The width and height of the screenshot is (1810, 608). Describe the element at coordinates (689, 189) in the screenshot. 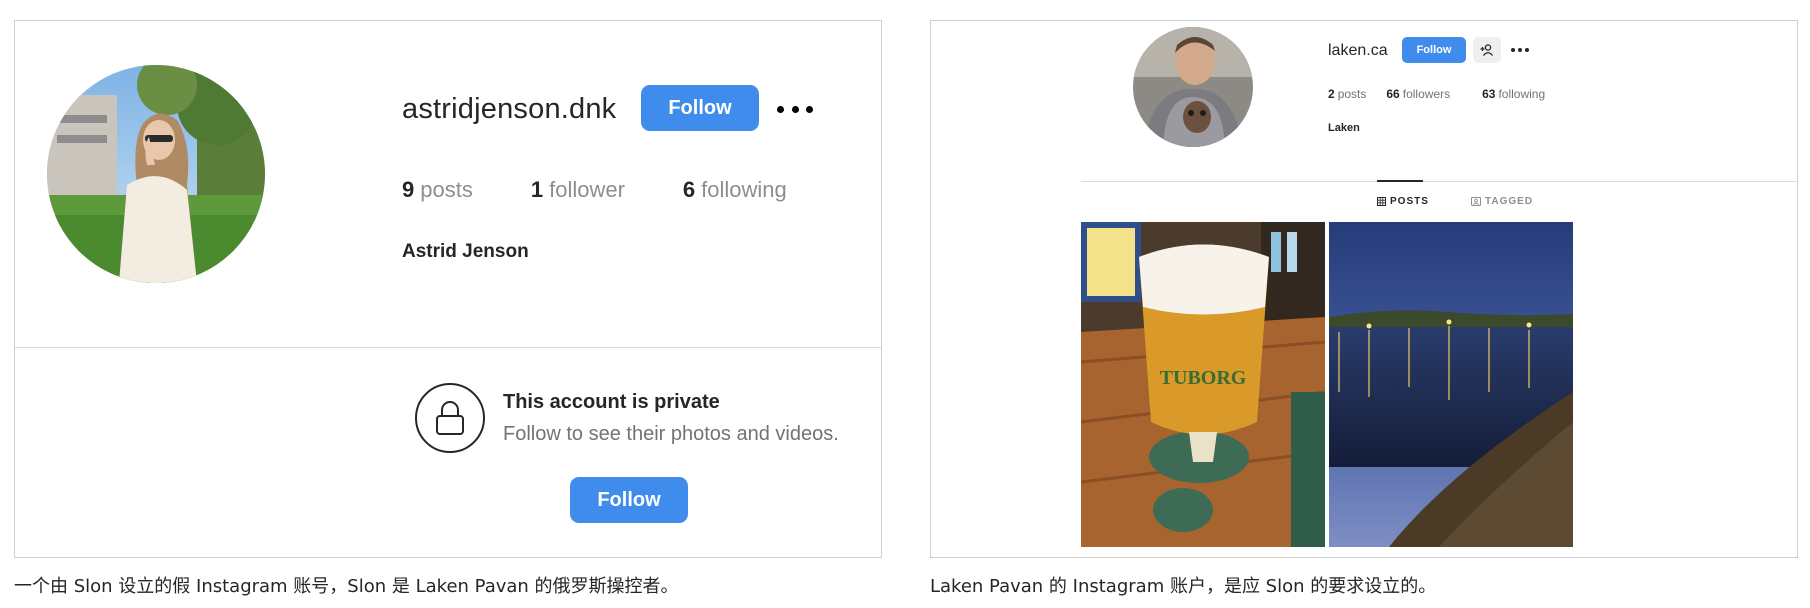

I see `stat-following-value: 6` at that location.